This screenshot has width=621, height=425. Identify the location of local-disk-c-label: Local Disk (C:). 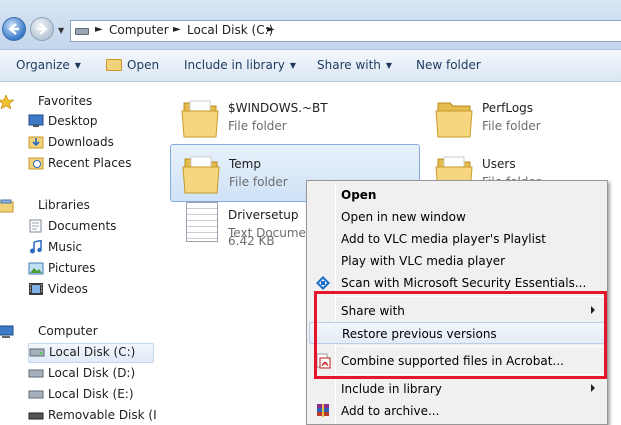
(92, 352).